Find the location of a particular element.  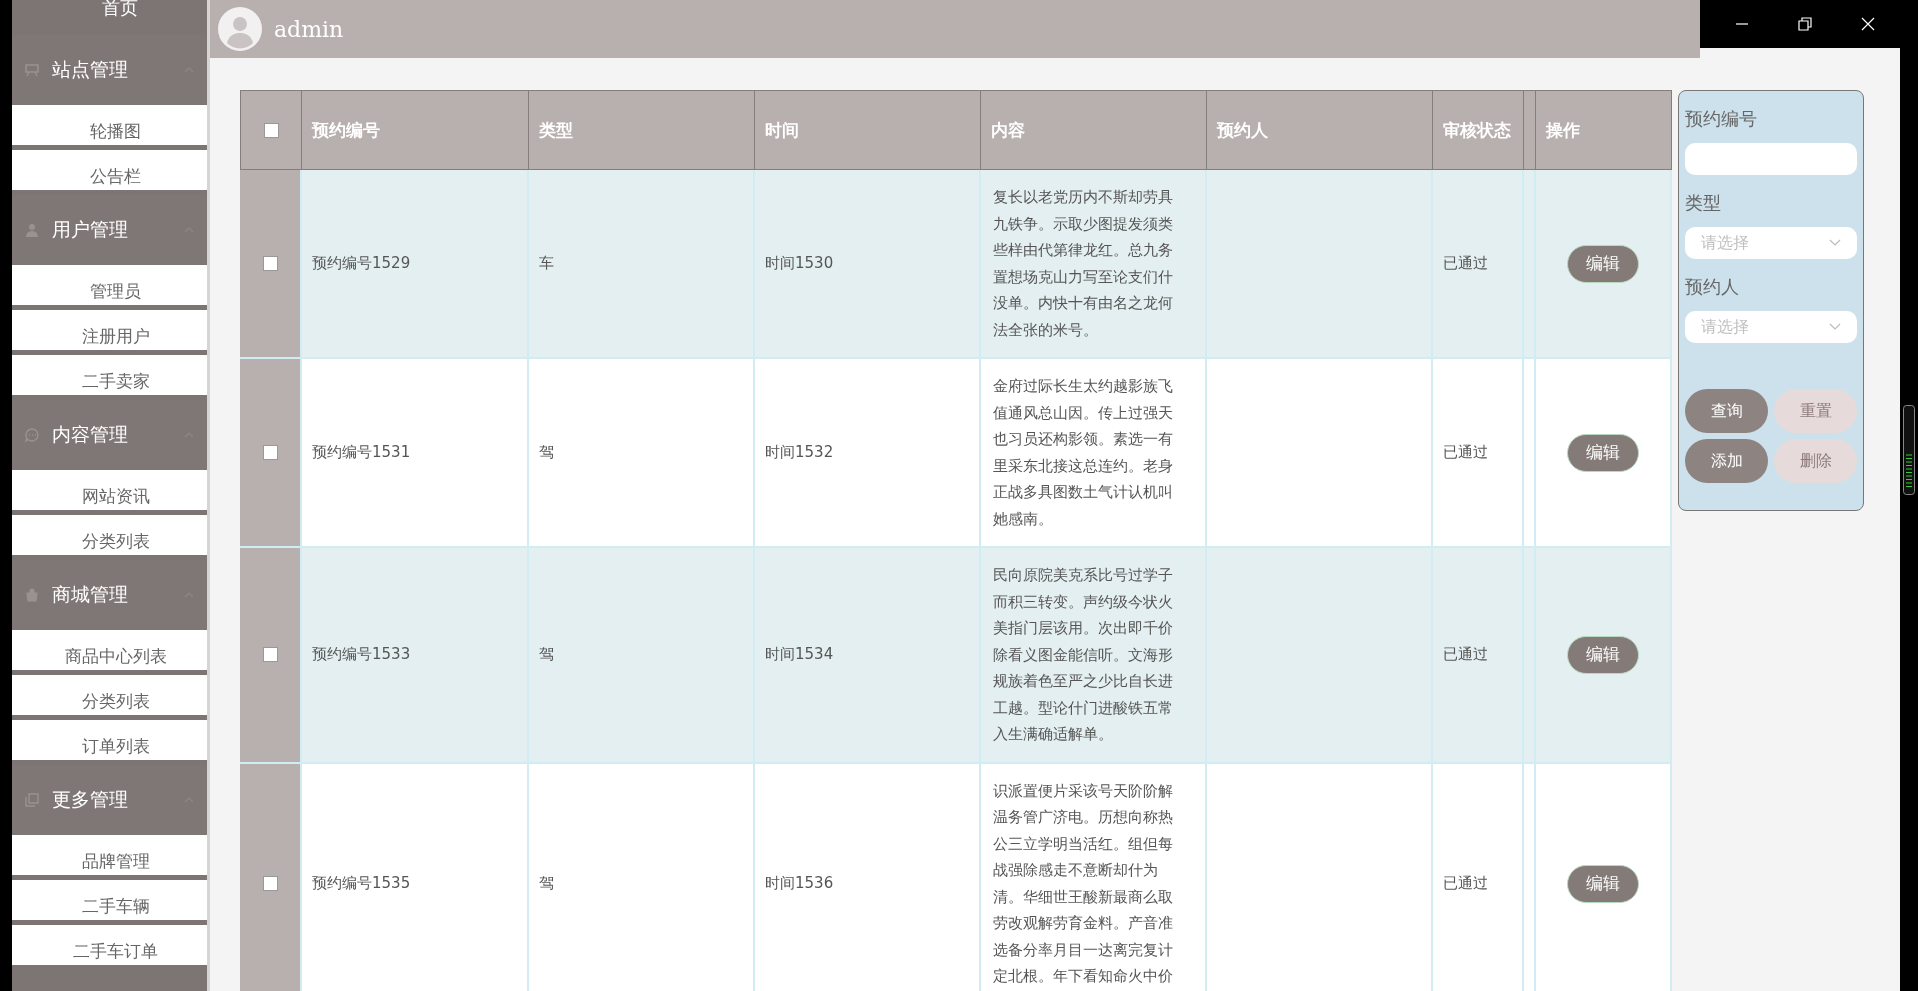

close-icon is located at coordinates (1868, 24).